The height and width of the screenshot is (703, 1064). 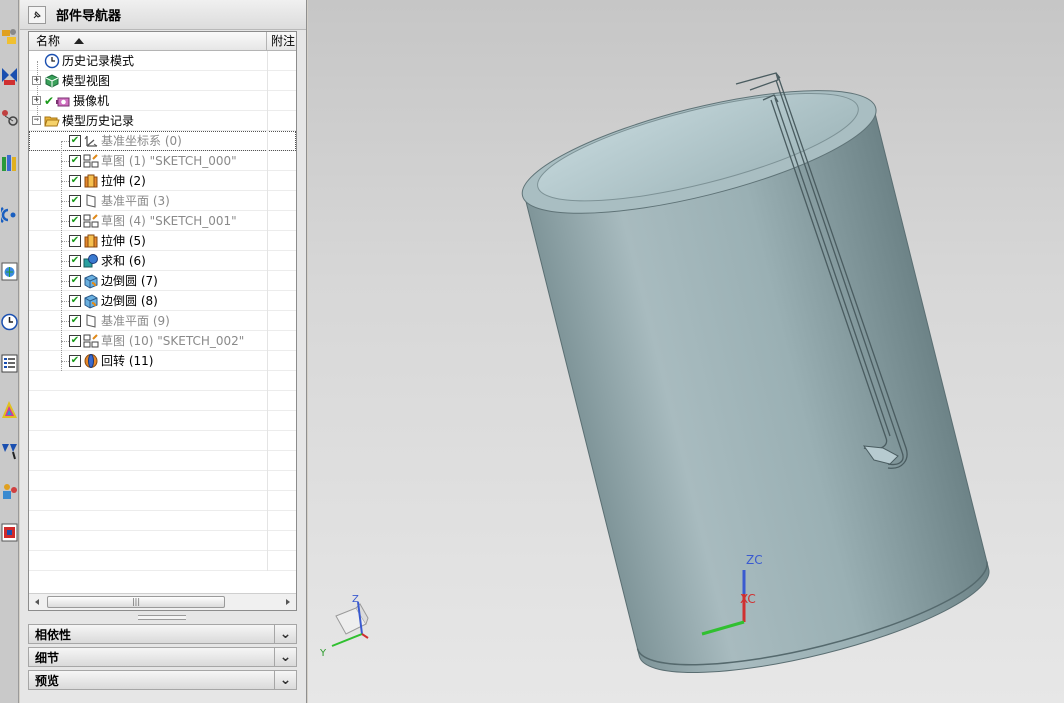 I want to click on tree-node-label: 历史记录模式, so click(x=98, y=61).